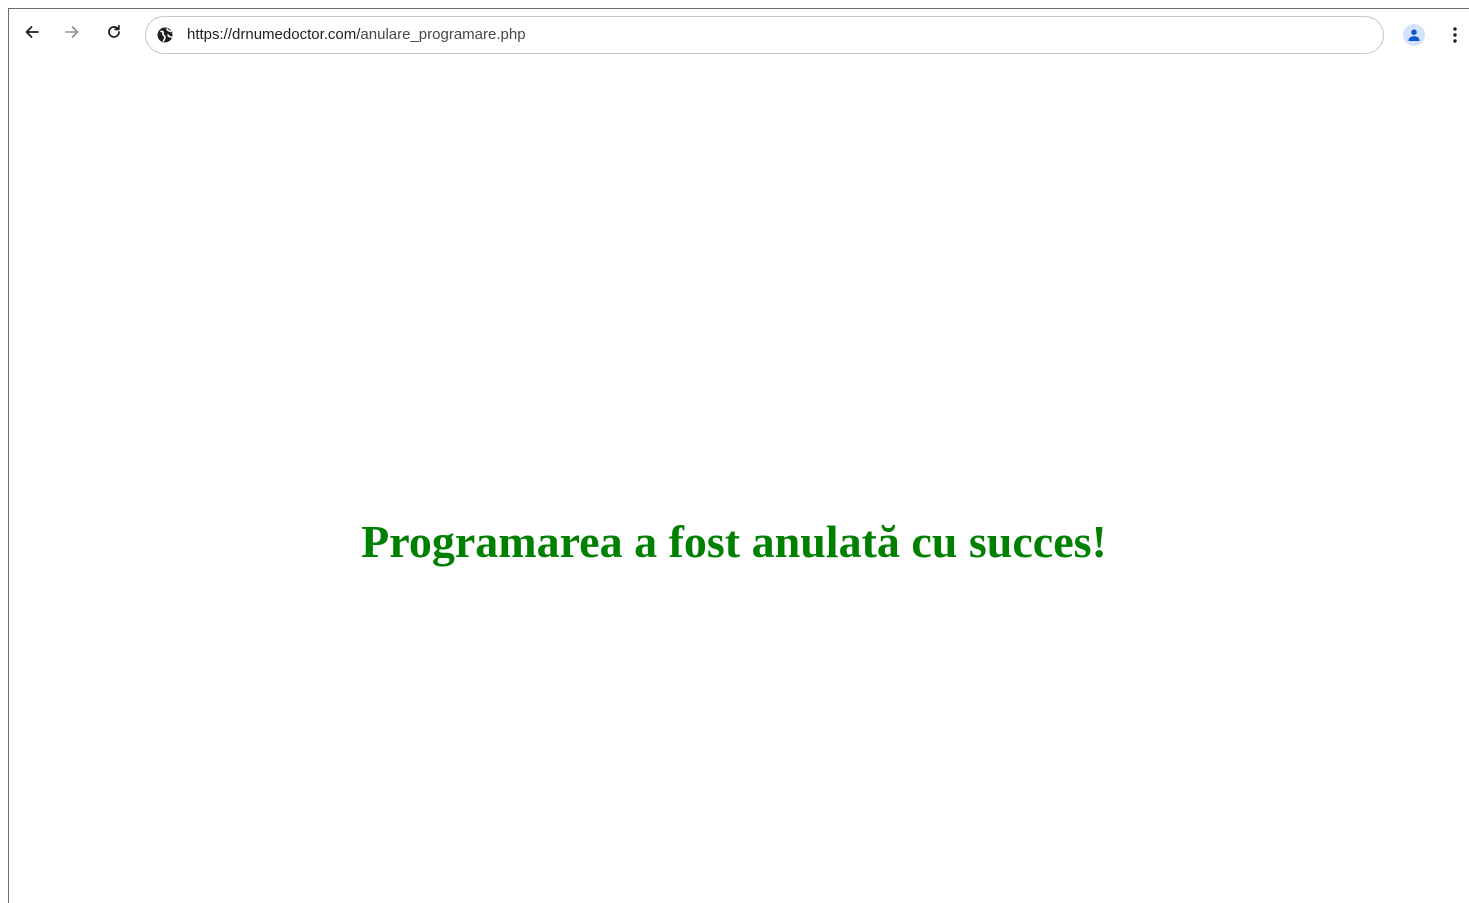 Image resolution: width=1469 pixels, height=903 pixels. What do you see at coordinates (734, 541) in the screenshot?
I see `success-message: Programarea a fost anulată cu succes!` at bounding box center [734, 541].